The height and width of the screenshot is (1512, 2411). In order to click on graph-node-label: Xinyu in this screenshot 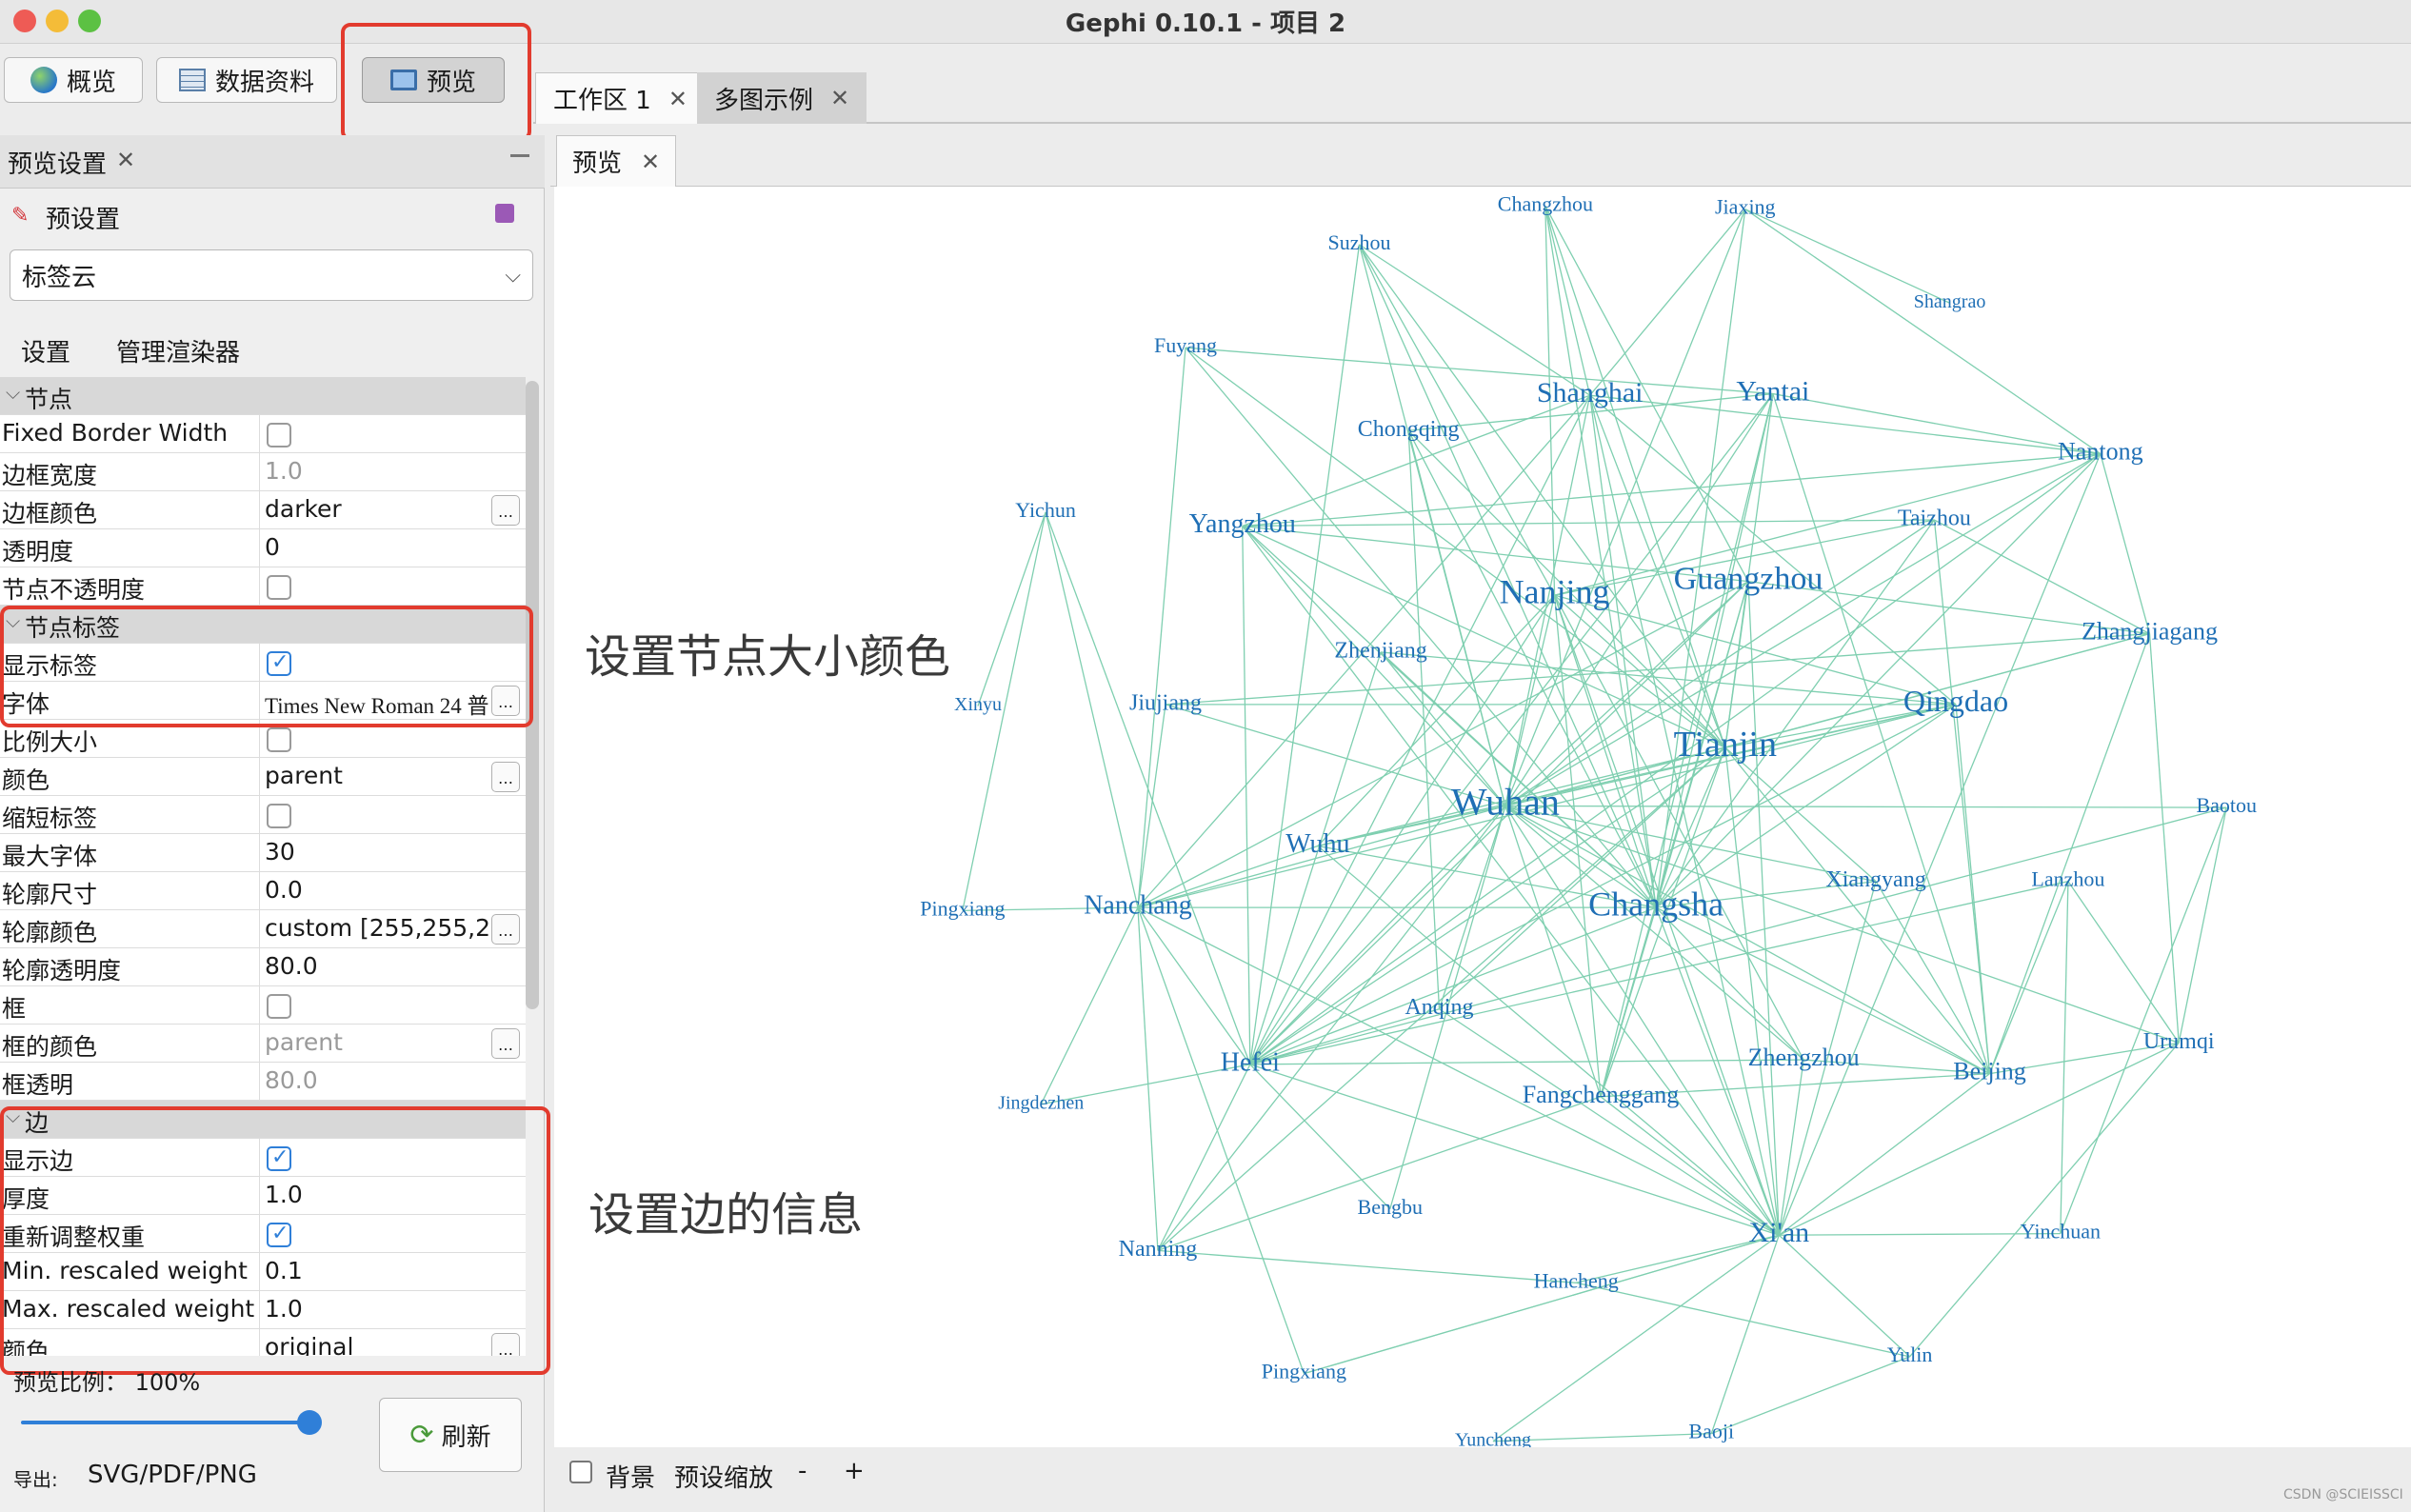, I will do `click(978, 704)`.